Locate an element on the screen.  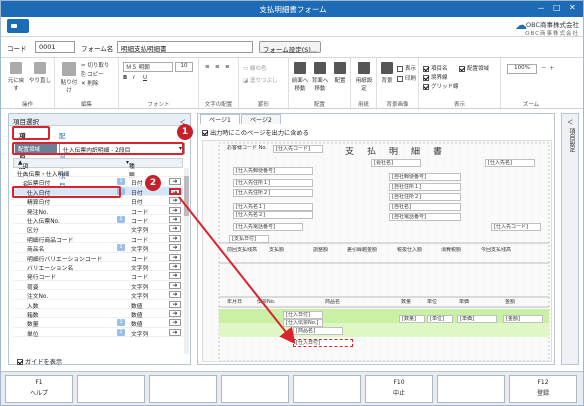
code-input: 0001 is located at coordinates (55, 47).